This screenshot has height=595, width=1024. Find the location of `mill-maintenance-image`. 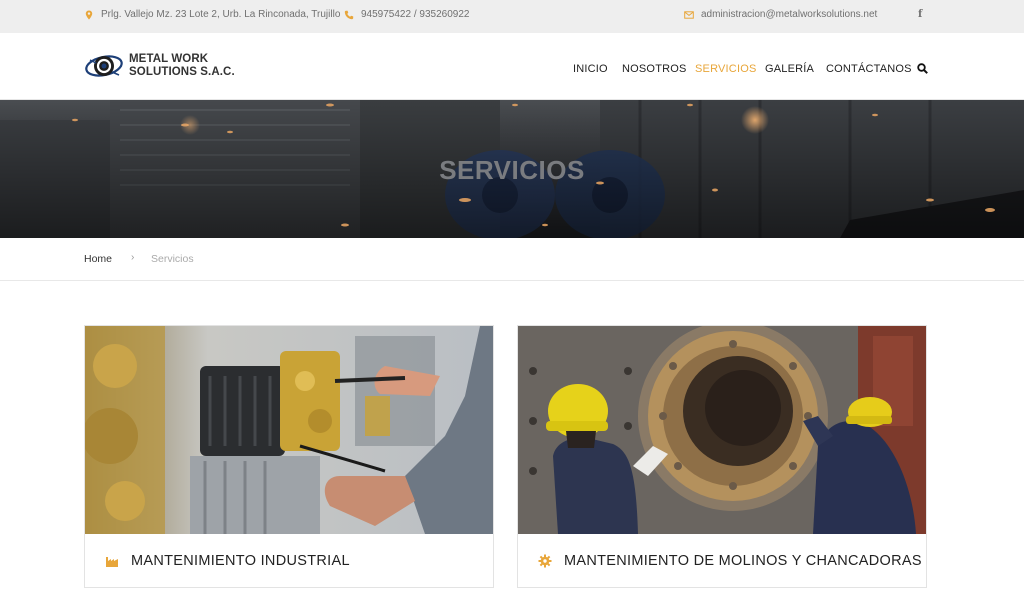

mill-maintenance-image is located at coordinates (722, 430).